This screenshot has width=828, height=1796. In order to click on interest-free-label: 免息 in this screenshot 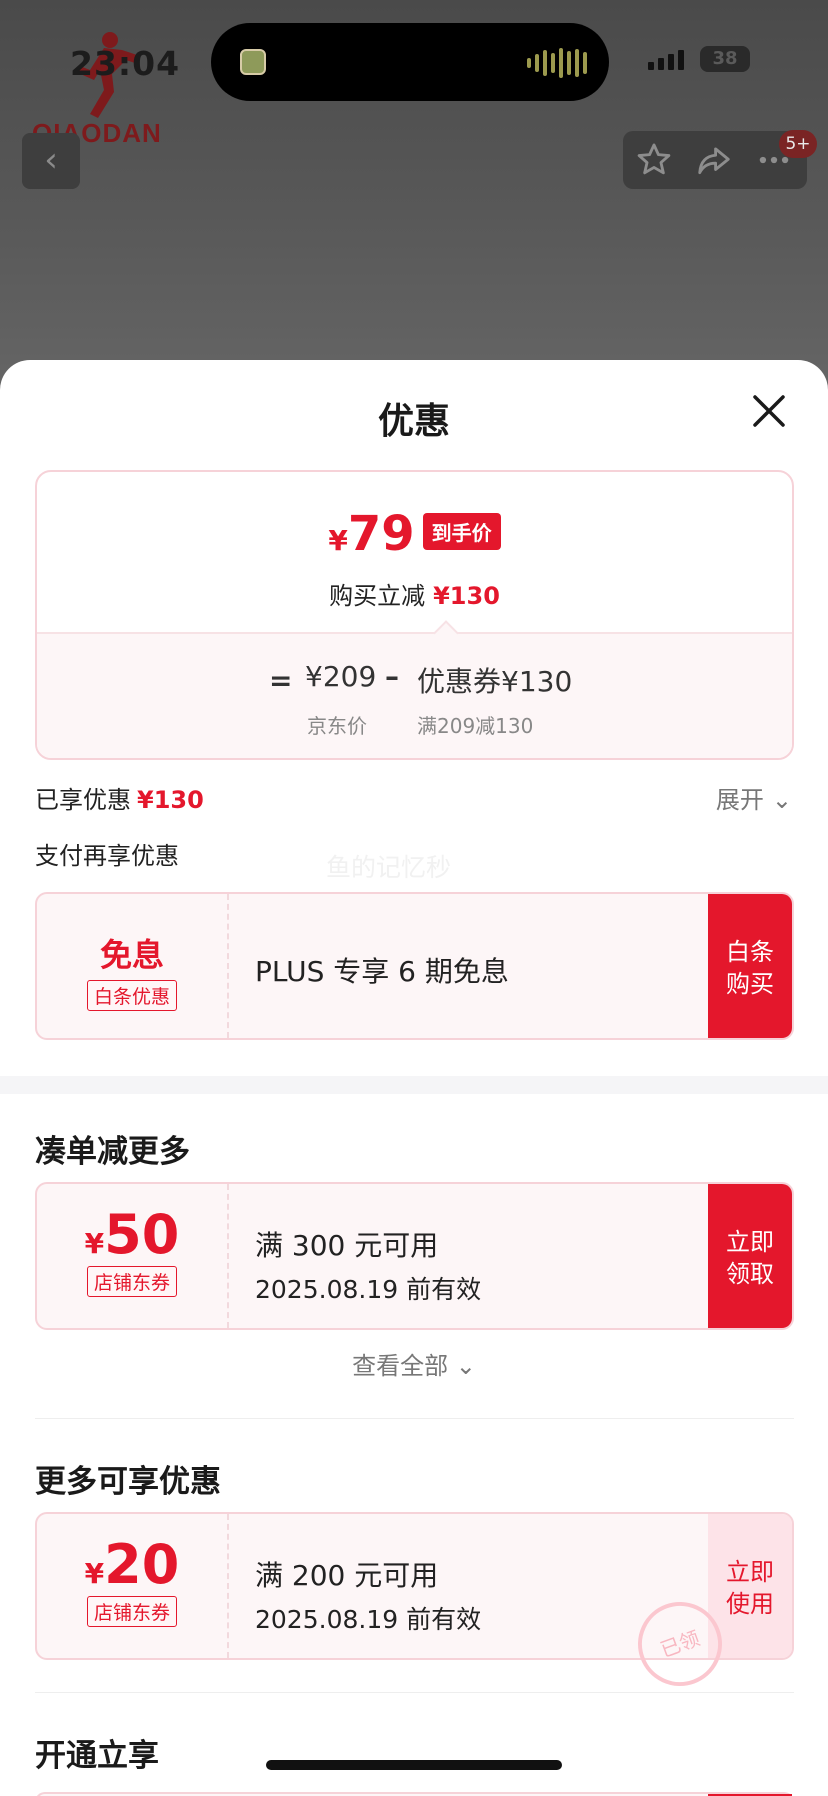, I will do `click(131, 955)`.